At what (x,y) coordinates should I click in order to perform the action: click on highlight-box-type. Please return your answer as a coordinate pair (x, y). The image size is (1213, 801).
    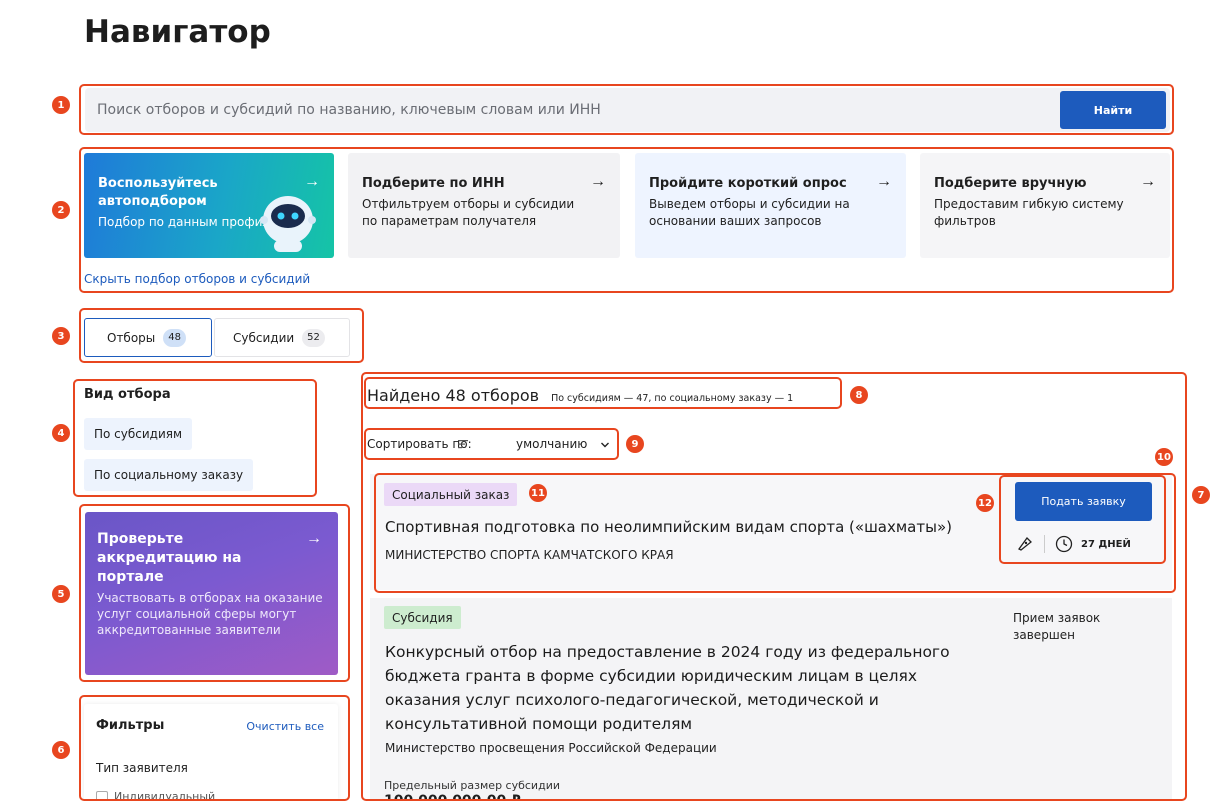
    Looking at the image, I should click on (195, 438).